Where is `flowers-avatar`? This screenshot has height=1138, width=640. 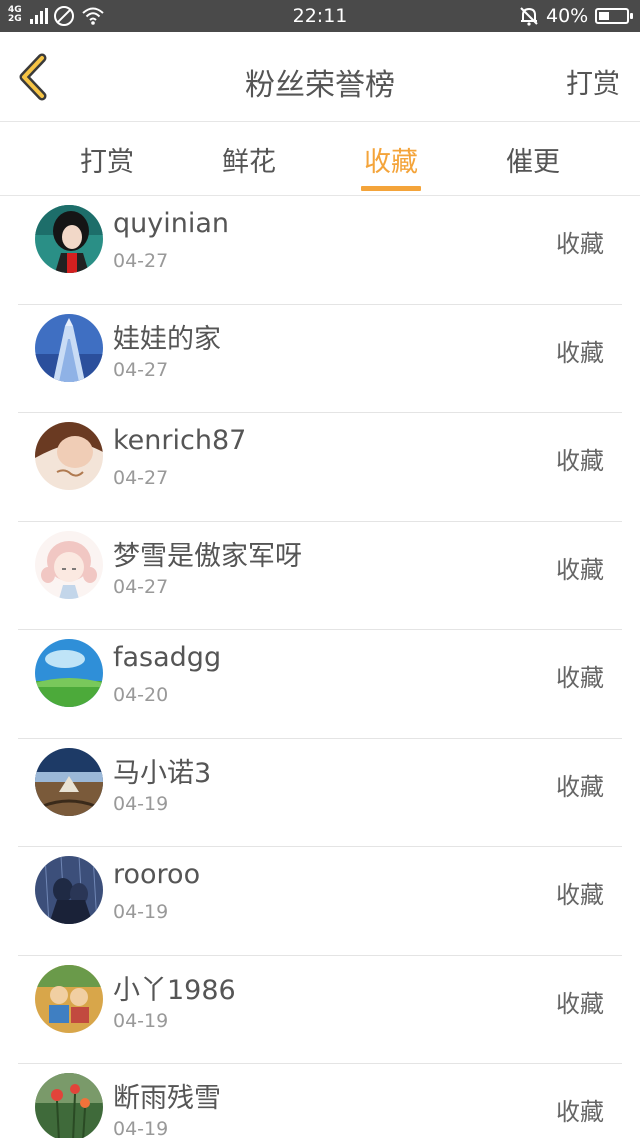 flowers-avatar is located at coordinates (69, 1105).